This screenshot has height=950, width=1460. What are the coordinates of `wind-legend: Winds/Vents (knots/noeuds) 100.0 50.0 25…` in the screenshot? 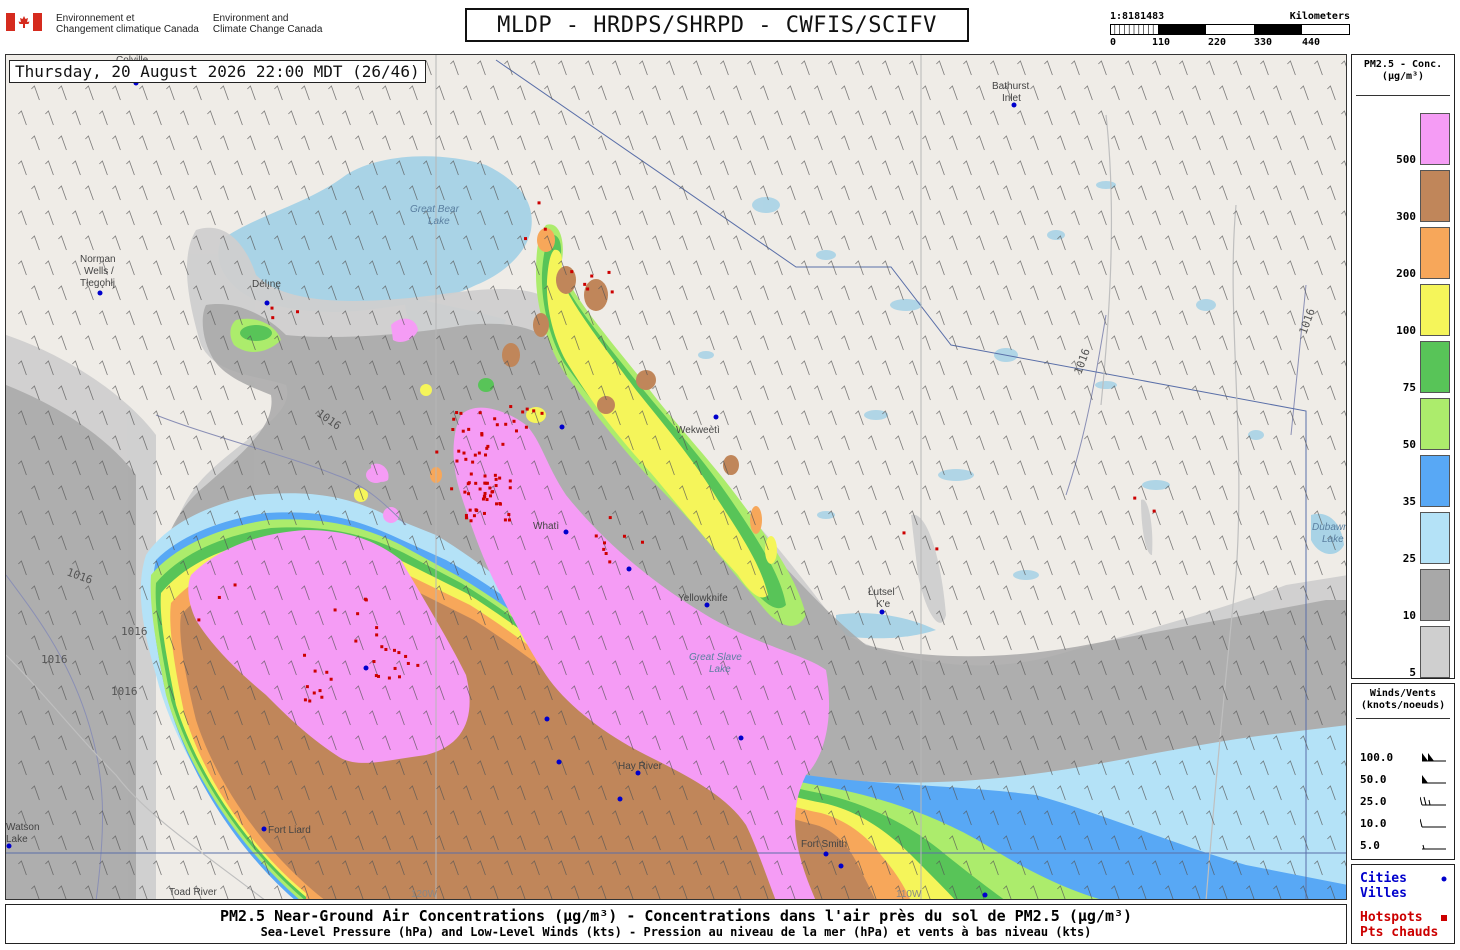 It's located at (1403, 771).